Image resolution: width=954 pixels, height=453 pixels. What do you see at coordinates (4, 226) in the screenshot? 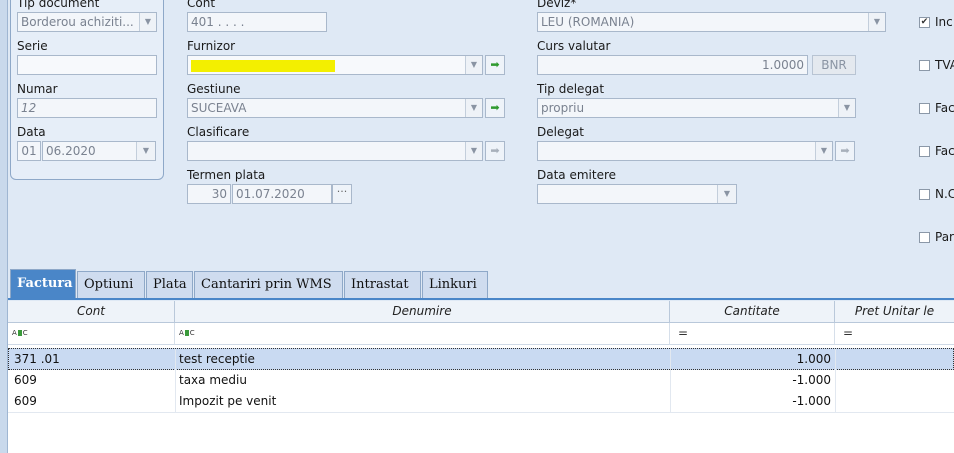
I see `left-border-bar` at bounding box center [4, 226].